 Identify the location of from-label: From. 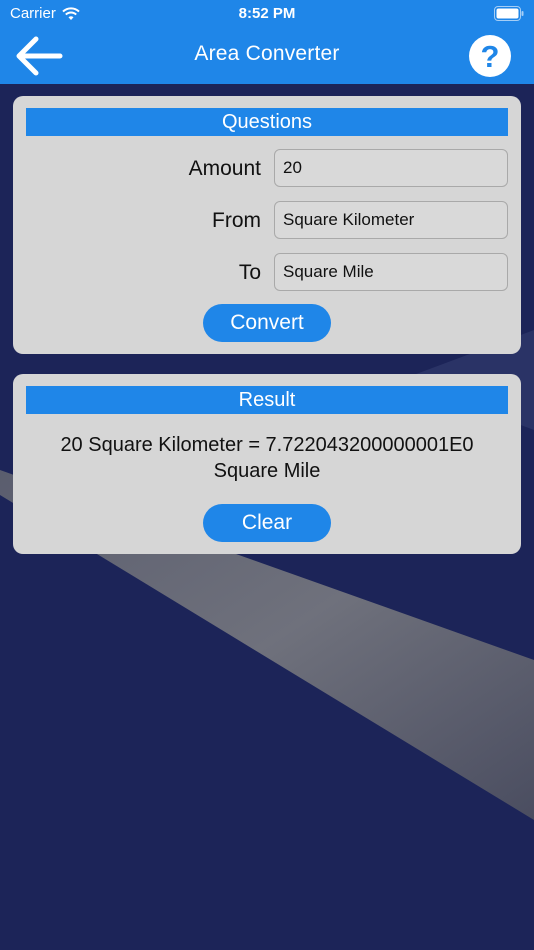
(236, 220).